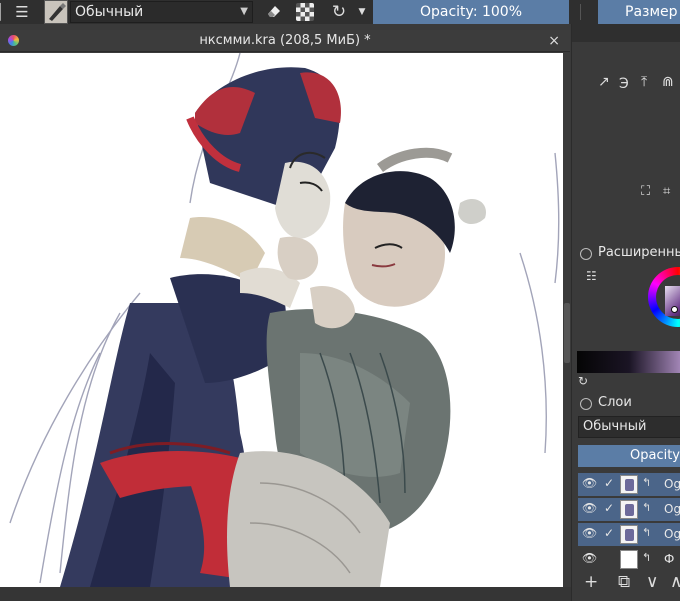 The width and height of the screenshot is (680, 601). Describe the element at coordinates (615, 402) in the screenshot. I see `layers-docker-title: Слои` at that location.